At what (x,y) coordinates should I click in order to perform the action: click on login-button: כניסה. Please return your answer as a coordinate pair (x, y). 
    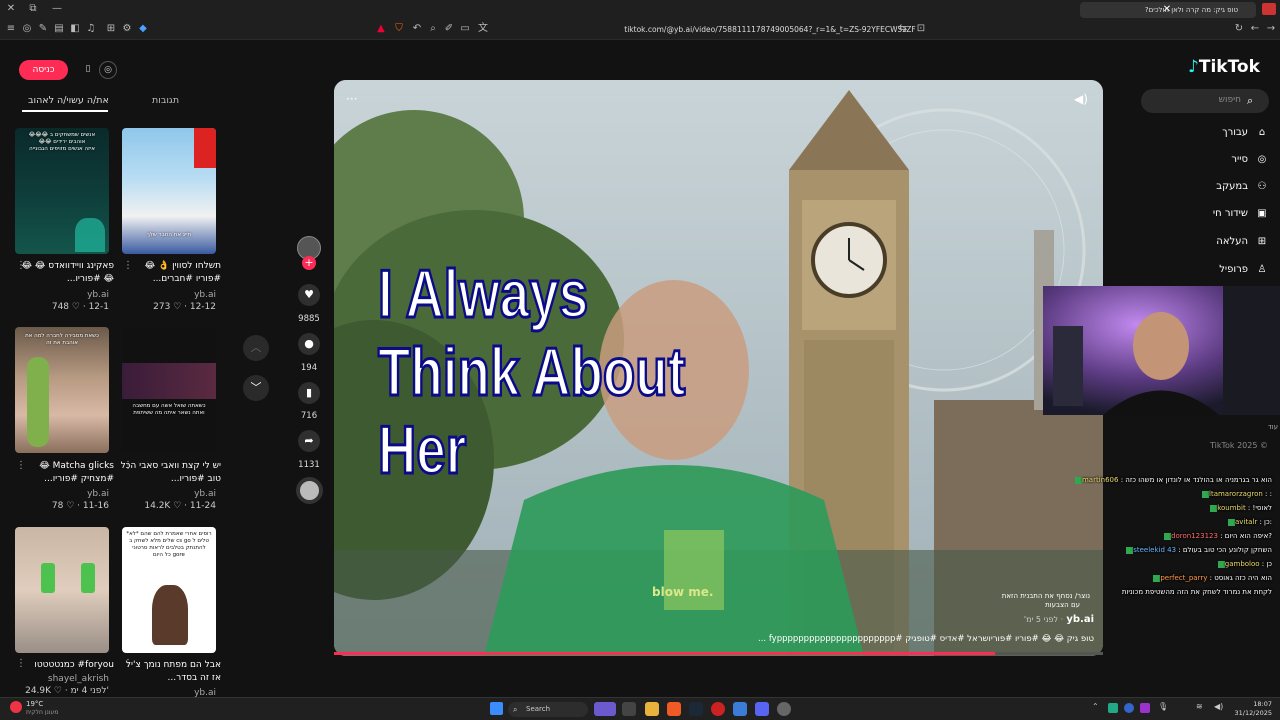
    Looking at the image, I should click on (43, 70).